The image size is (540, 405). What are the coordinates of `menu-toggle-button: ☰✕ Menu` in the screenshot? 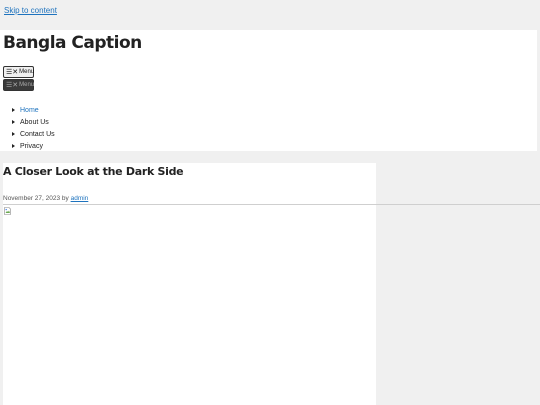 It's located at (18, 72).